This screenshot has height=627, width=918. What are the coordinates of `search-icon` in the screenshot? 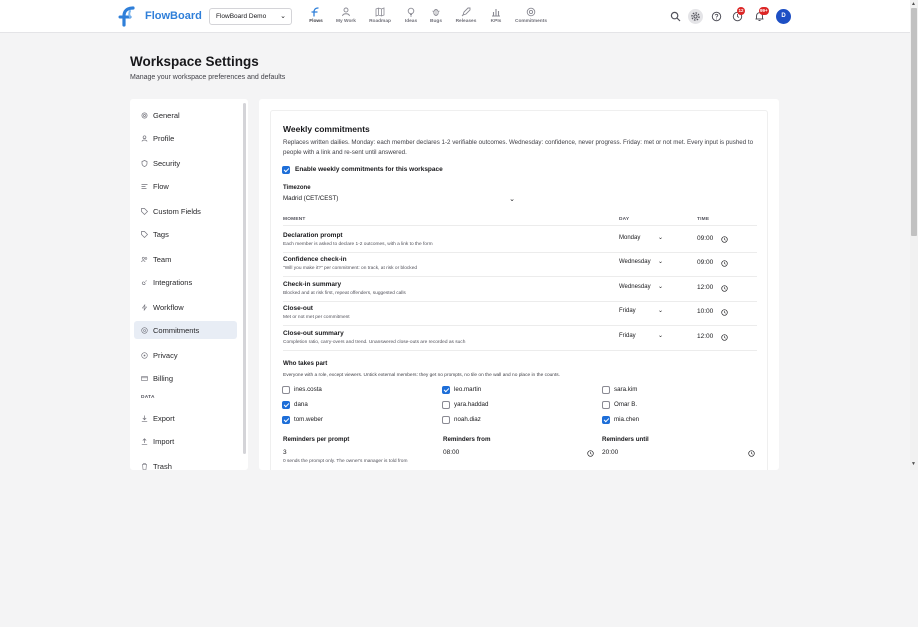 It's located at (675, 16).